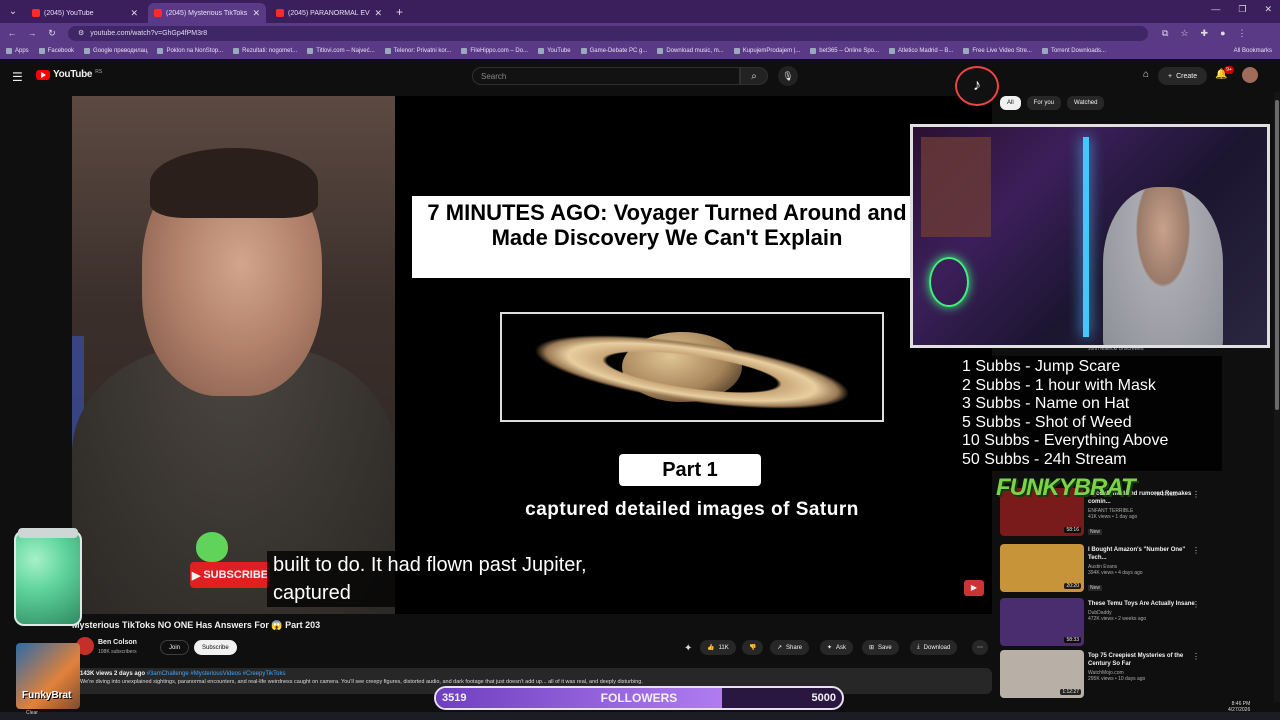  I want to click on youtube-logo: YouTube RS, so click(69, 74).